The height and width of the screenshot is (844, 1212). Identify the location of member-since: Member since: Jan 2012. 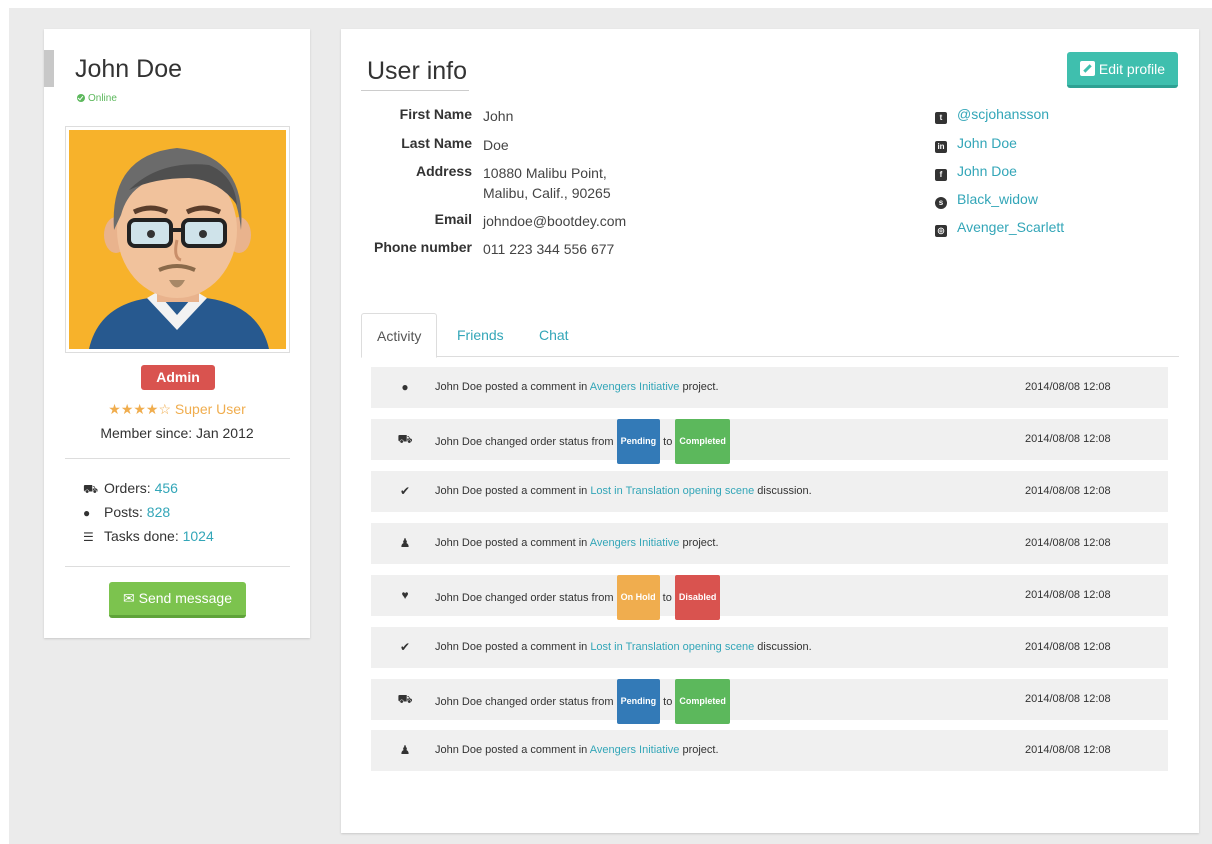
(177, 433).